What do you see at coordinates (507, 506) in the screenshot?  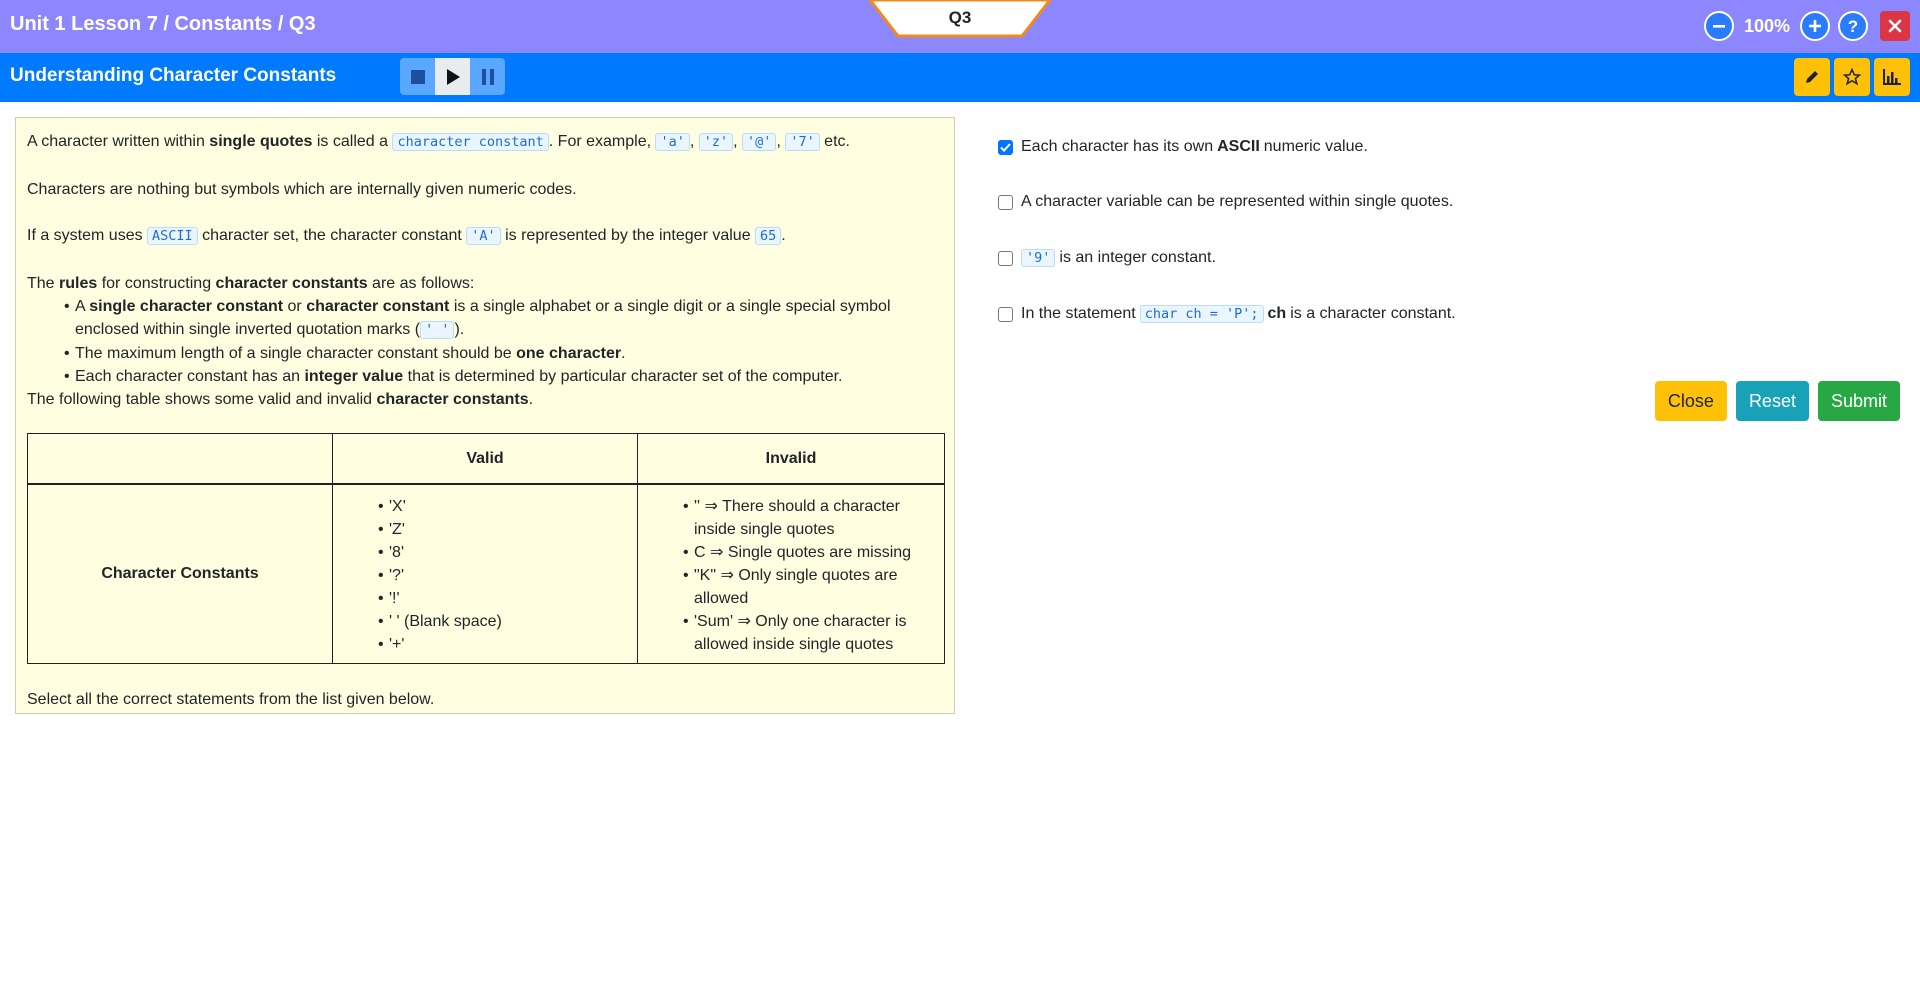 I see `list-item: 'X'` at bounding box center [507, 506].